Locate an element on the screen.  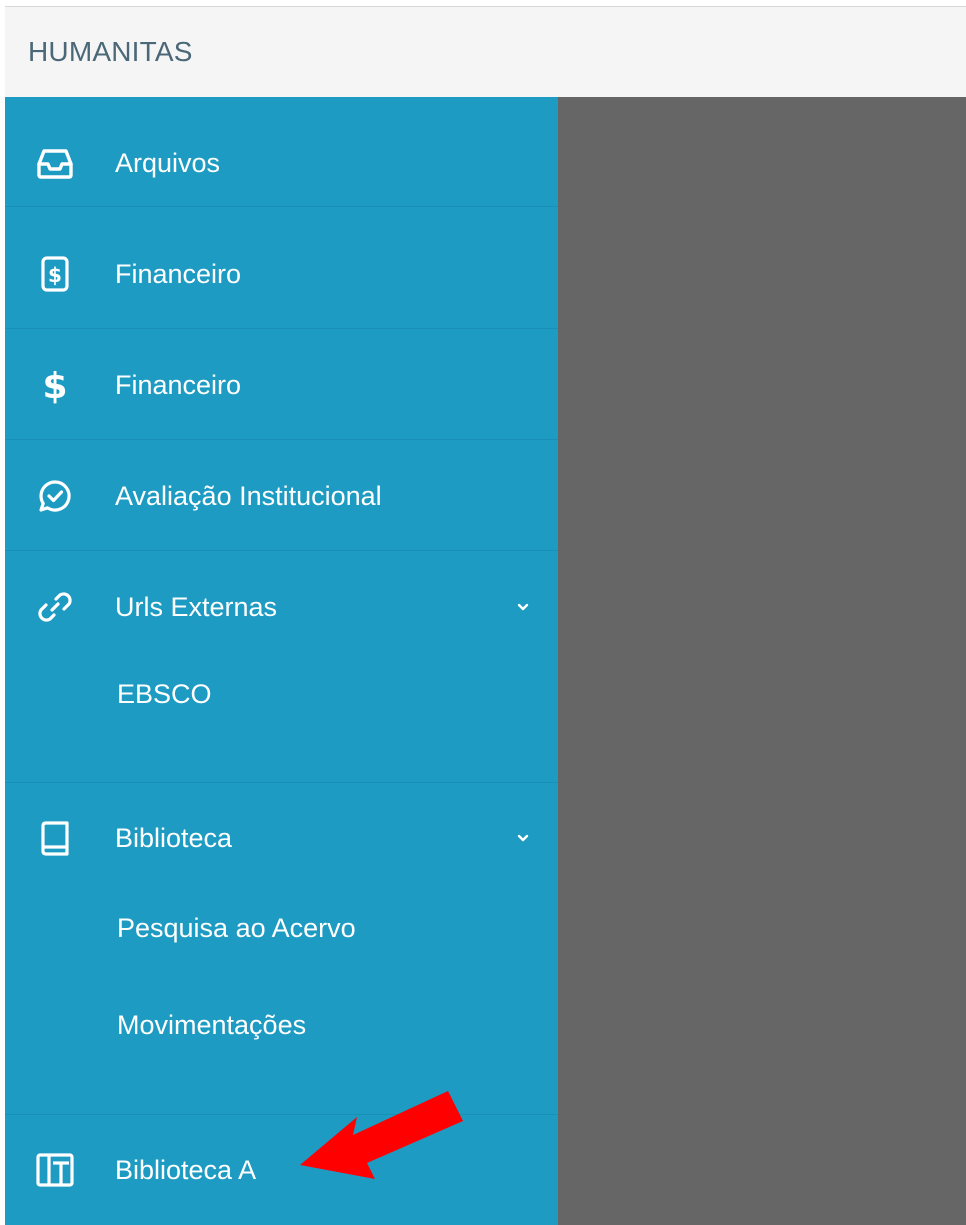
sidebar-item-biblioteca-a: Biblioteca A is located at coordinates (281, 1170).